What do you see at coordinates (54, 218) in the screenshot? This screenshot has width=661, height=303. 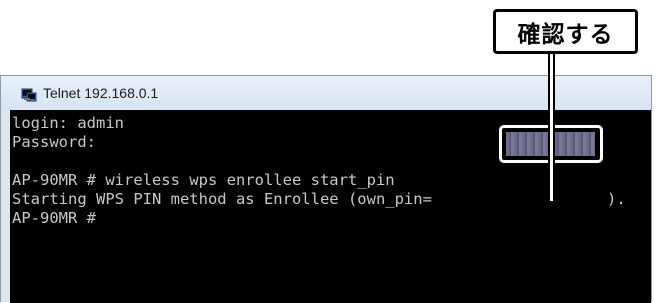 I see `terminal-line: AP-90MR #` at bounding box center [54, 218].